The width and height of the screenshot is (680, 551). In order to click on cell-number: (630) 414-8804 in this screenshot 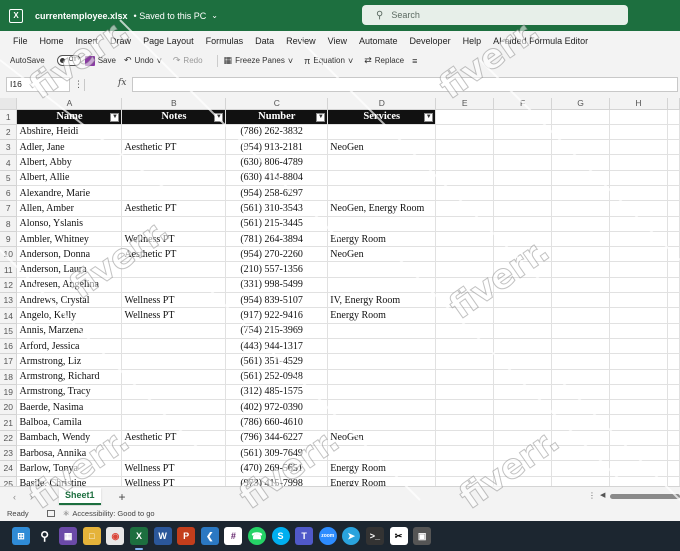, I will do `click(277, 178)`.